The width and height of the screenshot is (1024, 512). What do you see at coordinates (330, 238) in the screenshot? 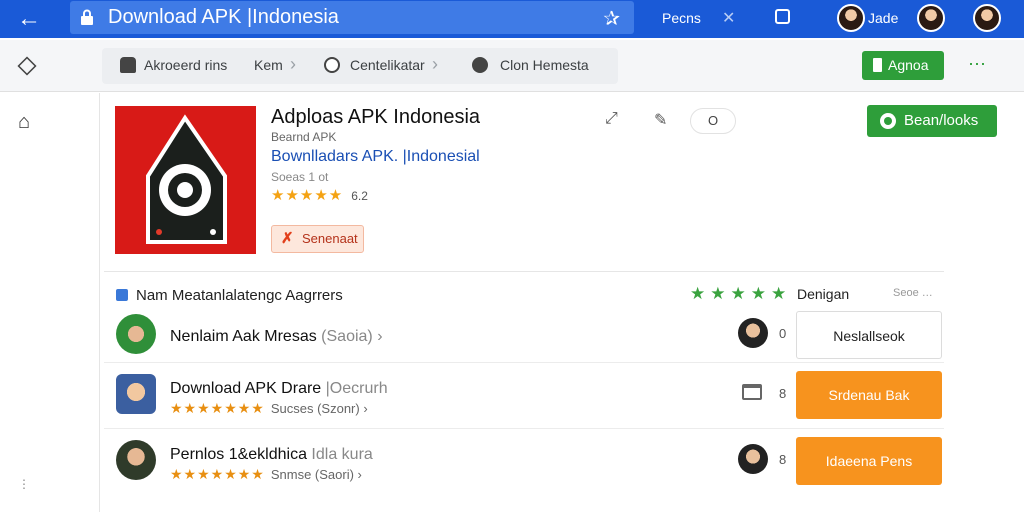
I see `badge-label: Senenaat` at bounding box center [330, 238].